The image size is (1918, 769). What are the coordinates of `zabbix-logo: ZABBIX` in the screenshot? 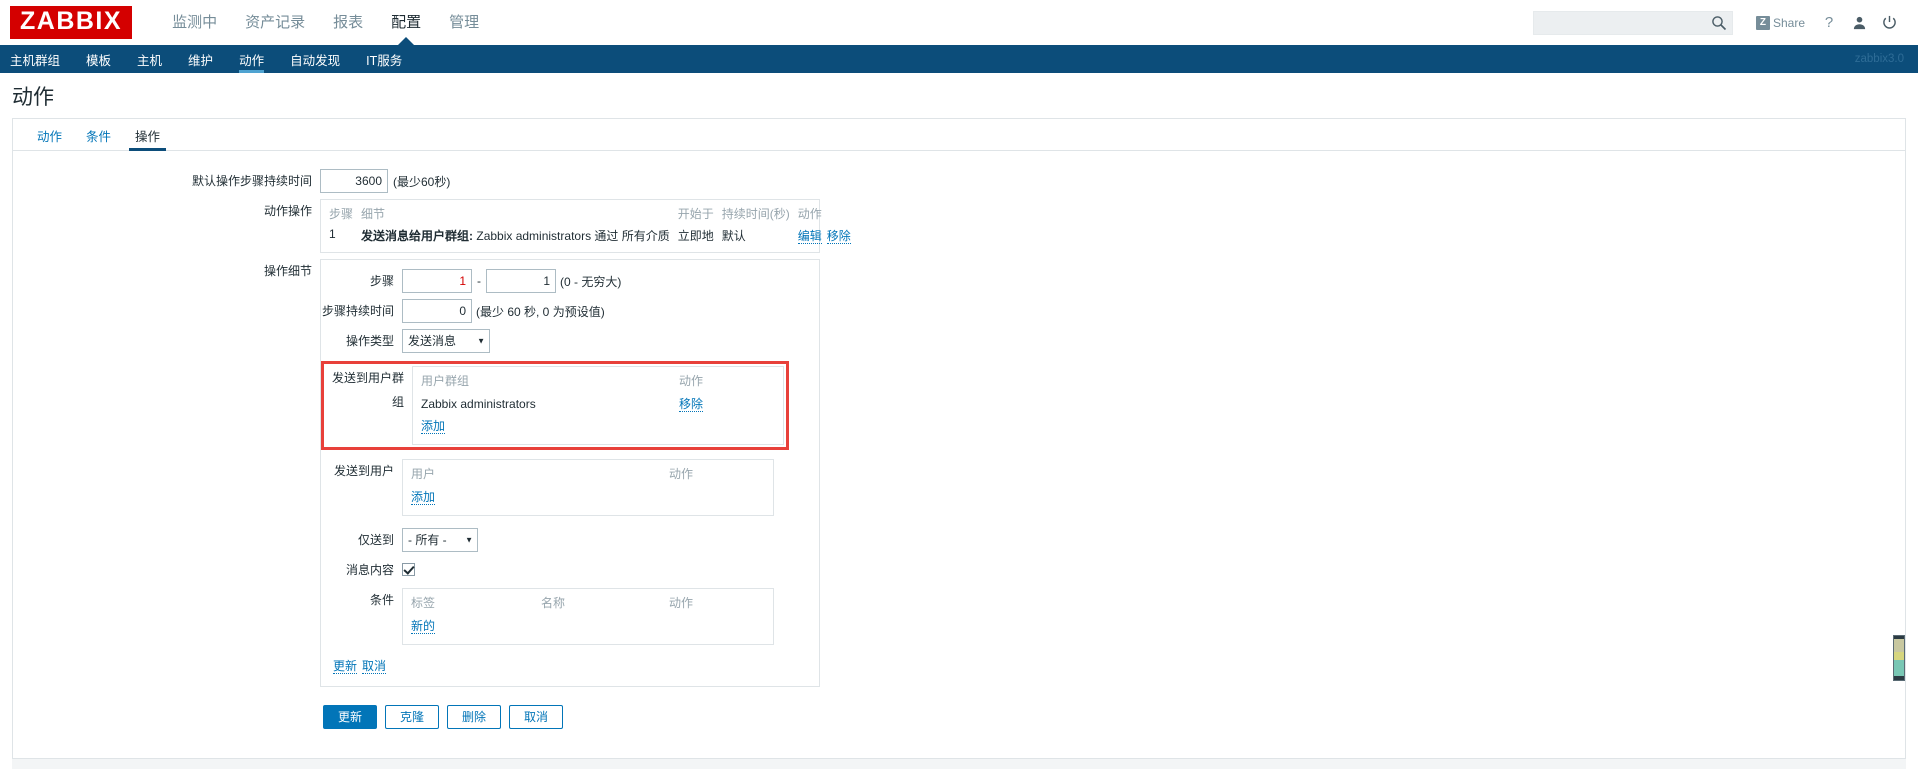 It's located at (71, 22).